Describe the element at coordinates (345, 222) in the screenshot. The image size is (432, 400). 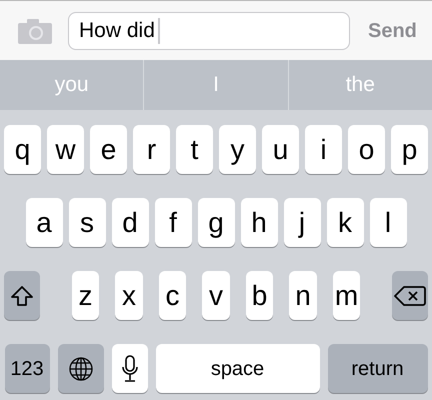
I see `letter-key: k` at that location.